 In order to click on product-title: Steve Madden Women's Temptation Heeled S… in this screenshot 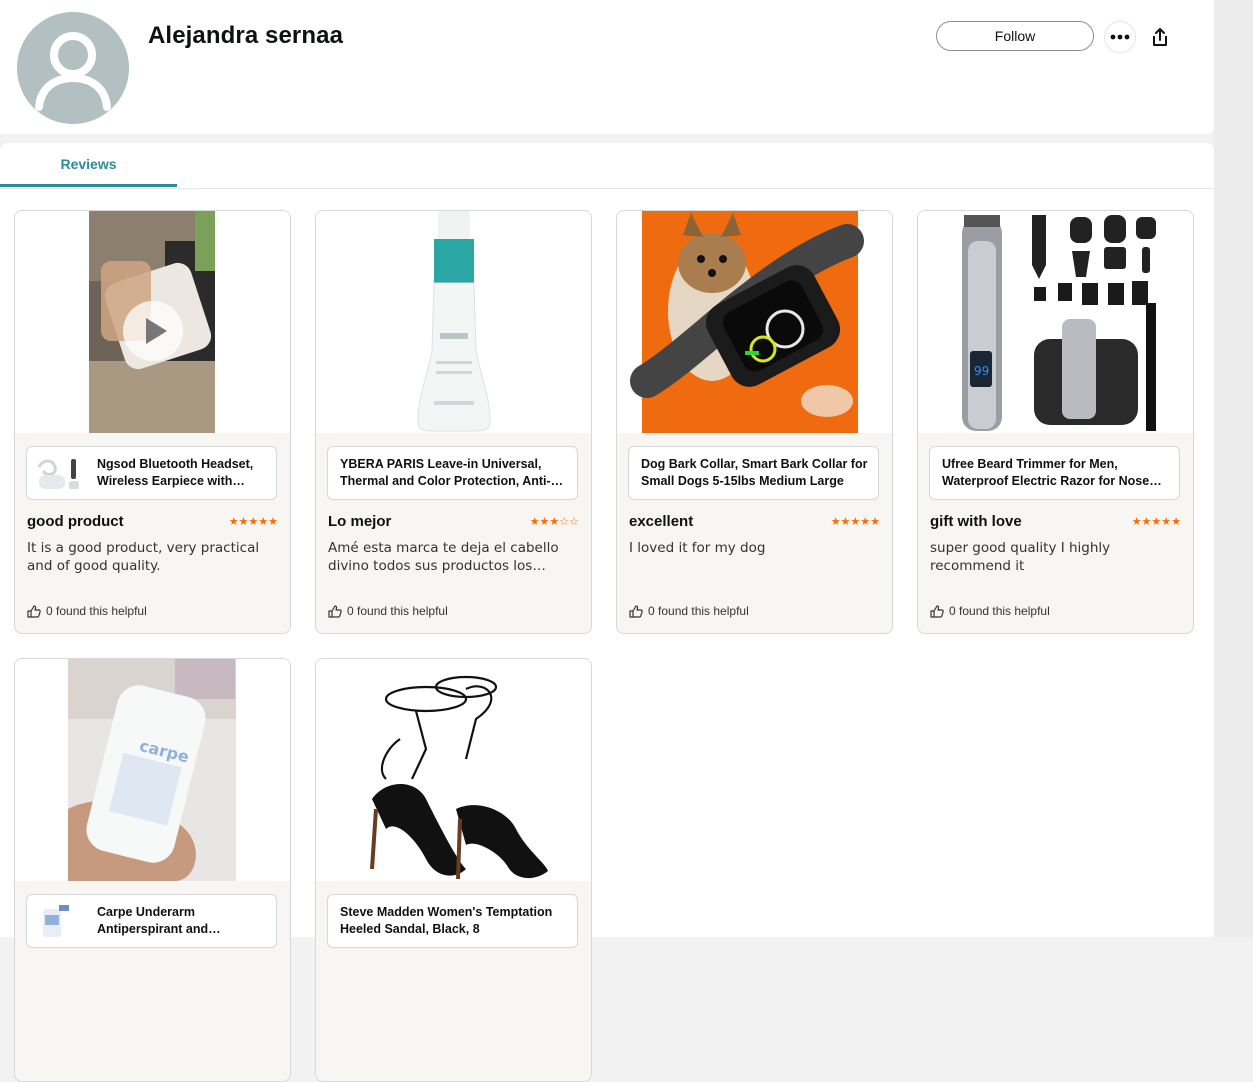, I will do `click(446, 920)`.